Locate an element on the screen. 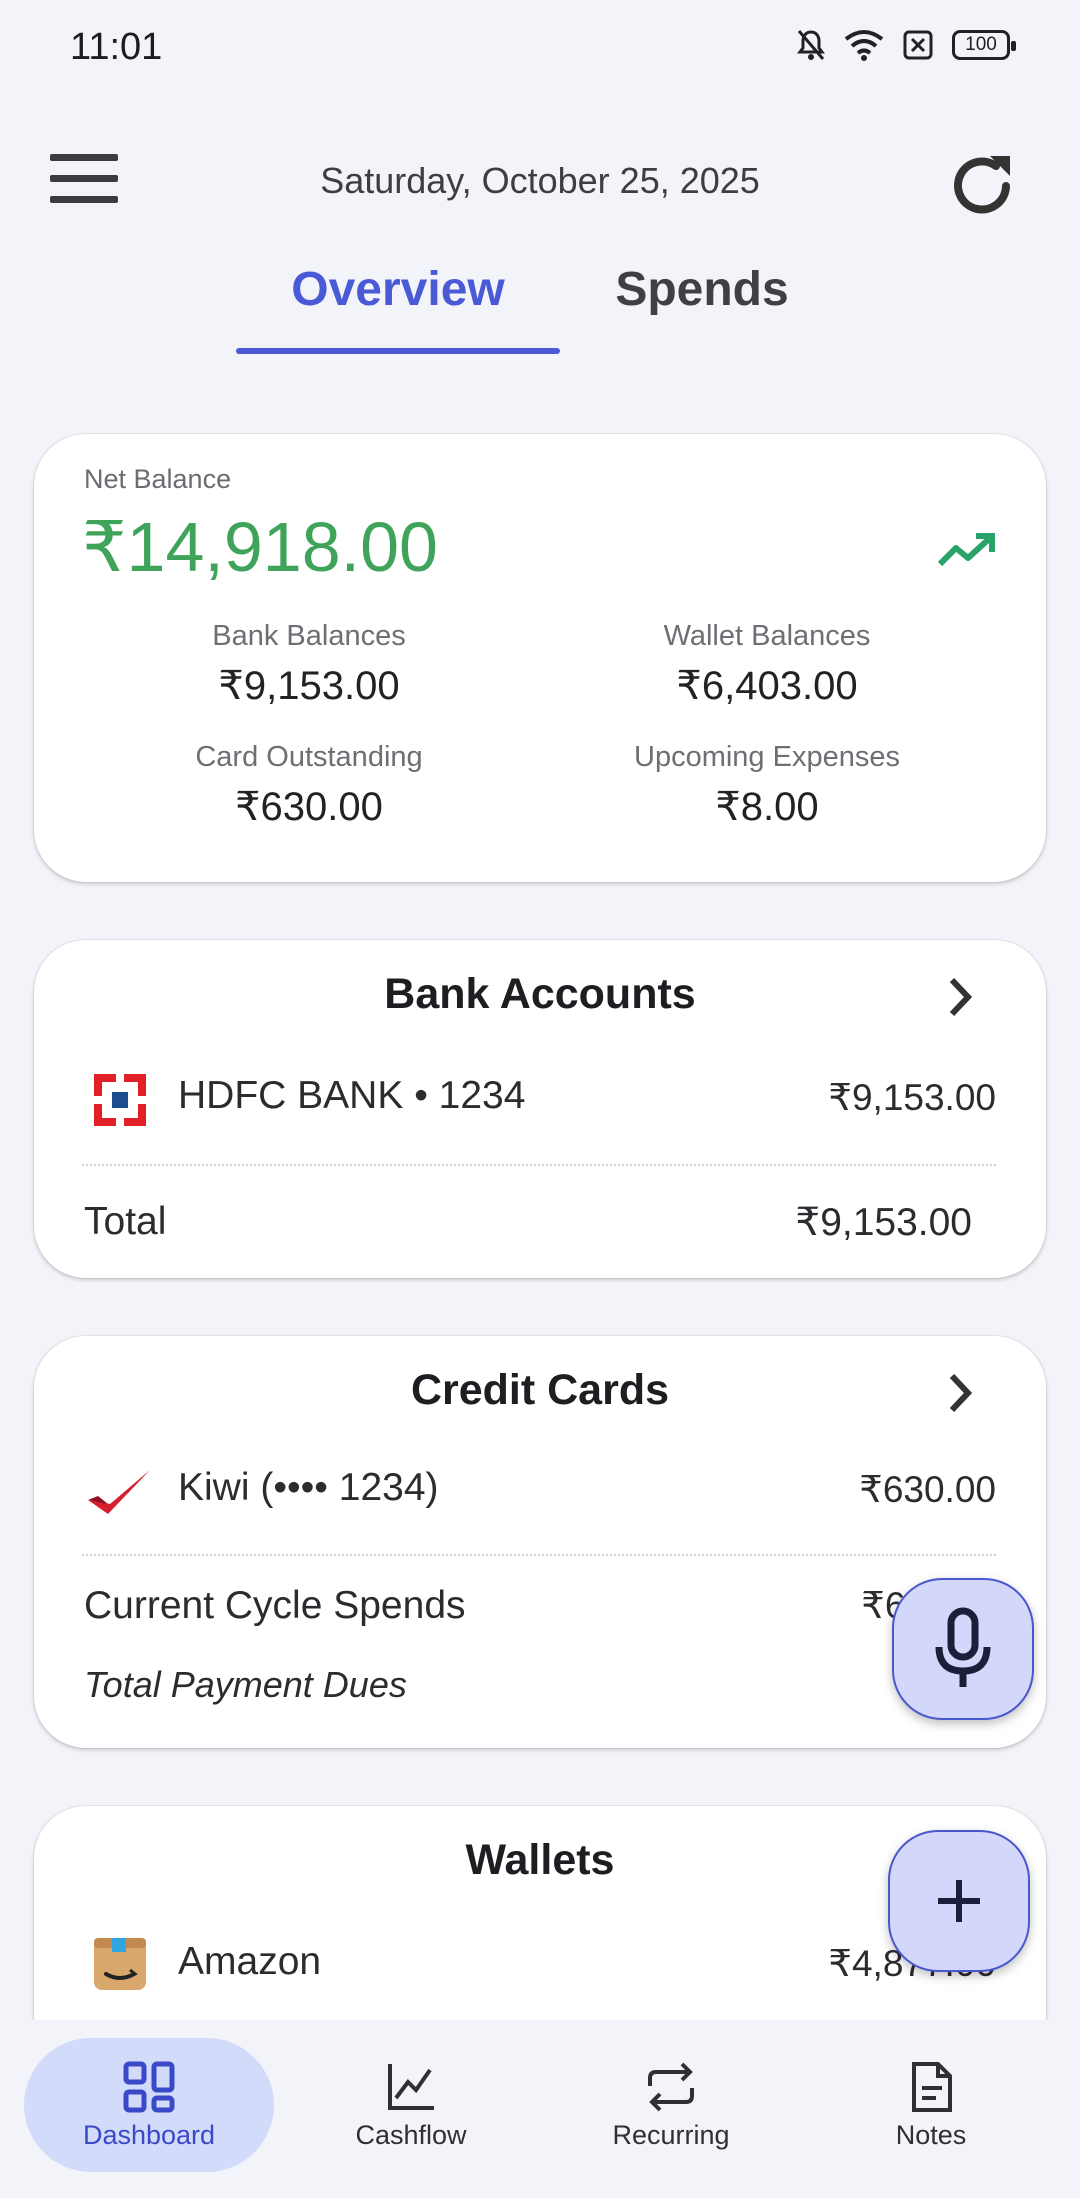 The image size is (1080, 2198). repeat-icon is located at coordinates (671, 2087).